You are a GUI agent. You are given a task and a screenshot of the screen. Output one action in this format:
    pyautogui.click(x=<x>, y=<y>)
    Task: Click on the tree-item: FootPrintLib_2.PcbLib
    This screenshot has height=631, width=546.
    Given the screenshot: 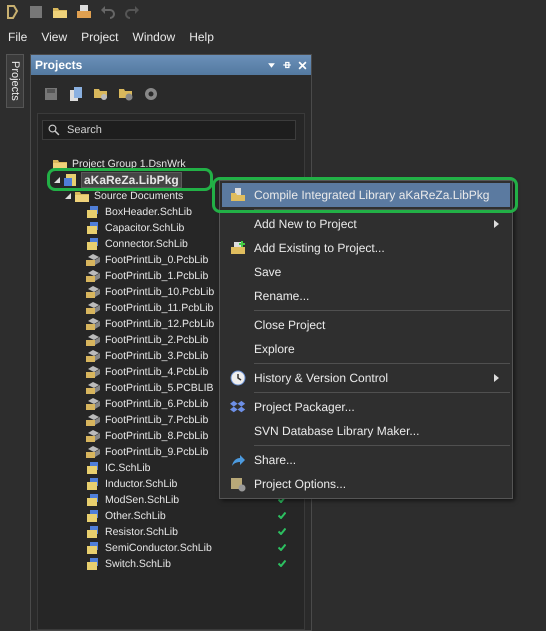 What is the action you would take?
    pyautogui.click(x=156, y=340)
    